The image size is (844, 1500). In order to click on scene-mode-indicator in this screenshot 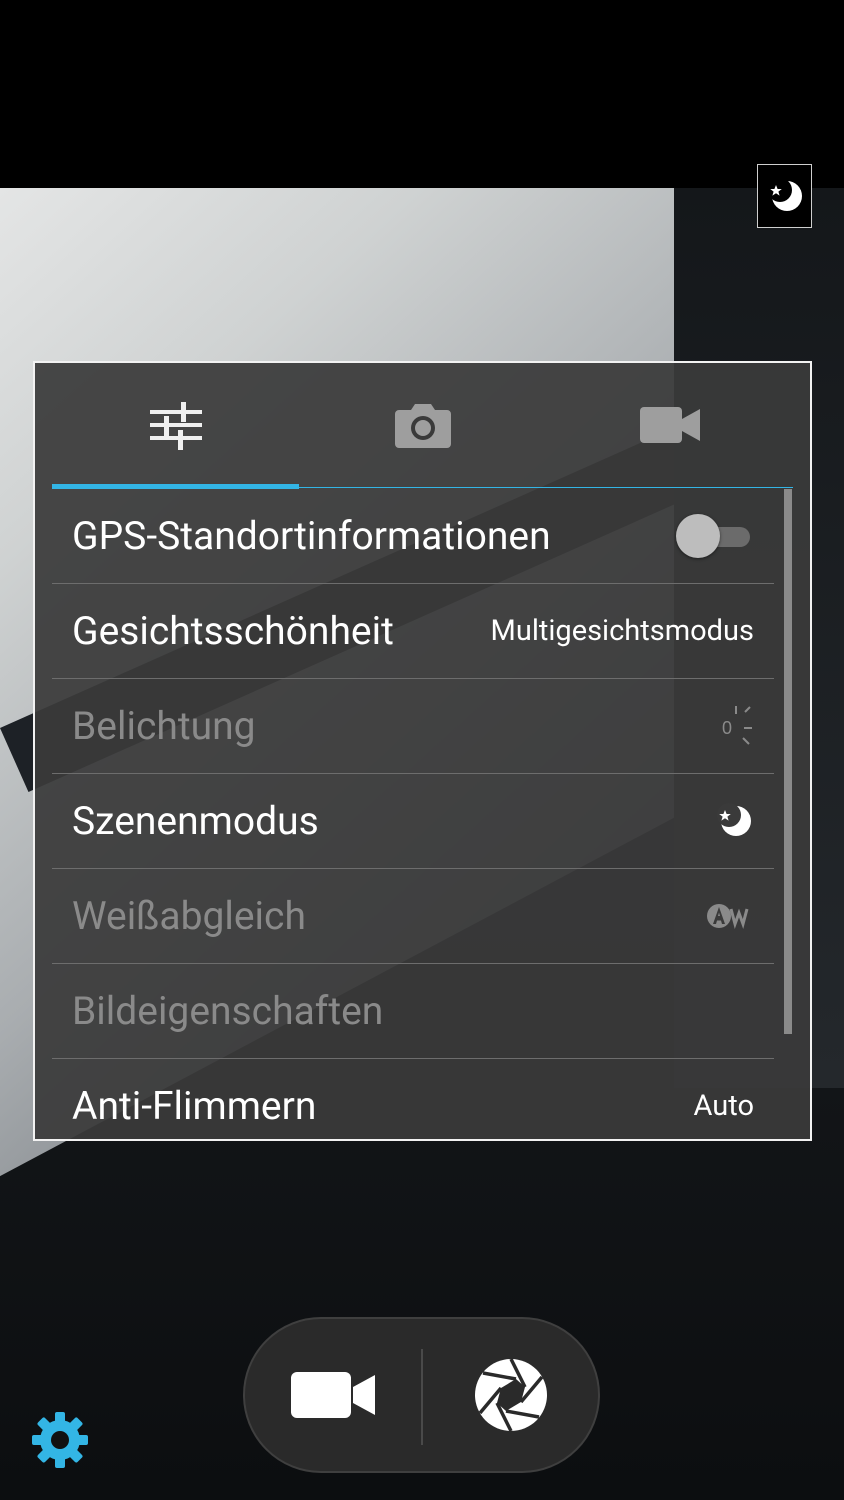, I will do `click(784, 196)`.